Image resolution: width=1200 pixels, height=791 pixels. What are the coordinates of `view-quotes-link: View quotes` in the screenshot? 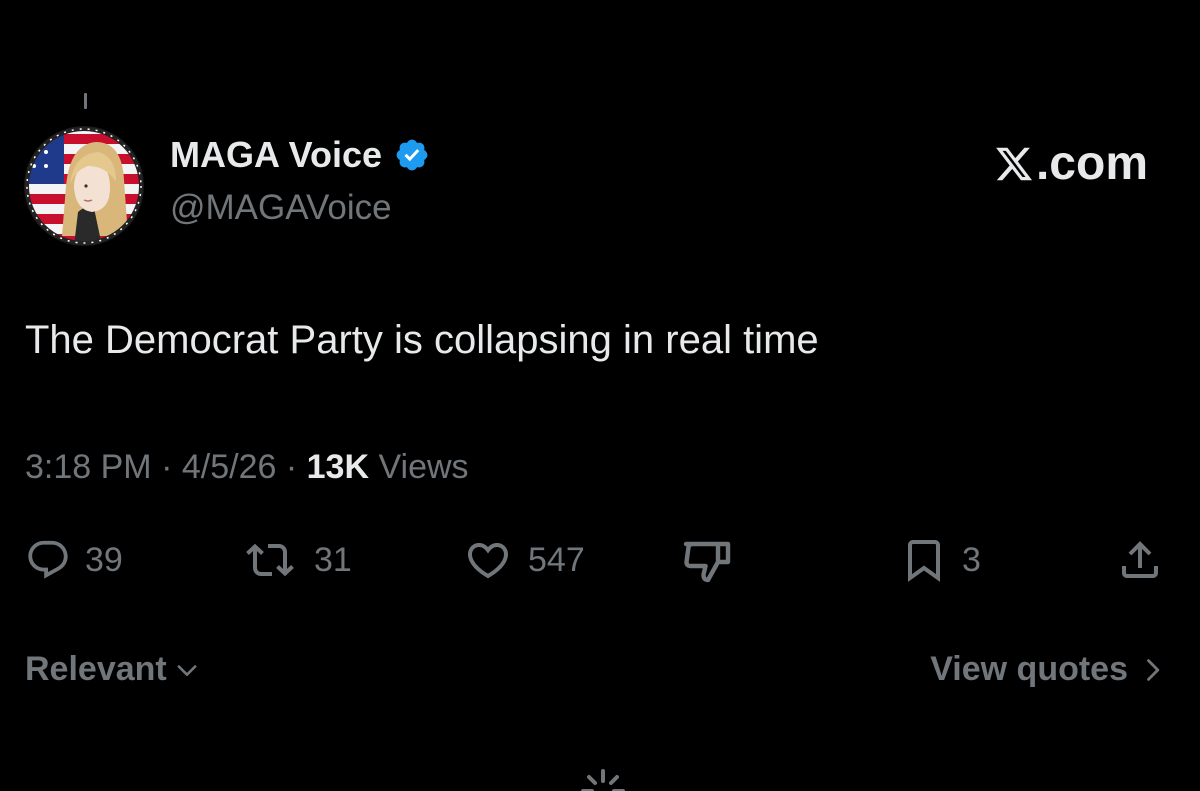 It's located at (1048, 669).